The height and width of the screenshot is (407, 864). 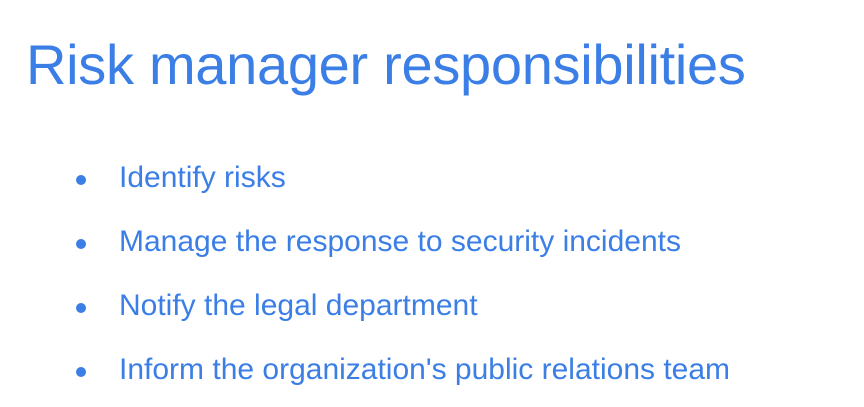 What do you see at coordinates (403, 178) in the screenshot?
I see `bullet-item-identify-risks: Identify risks` at bounding box center [403, 178].